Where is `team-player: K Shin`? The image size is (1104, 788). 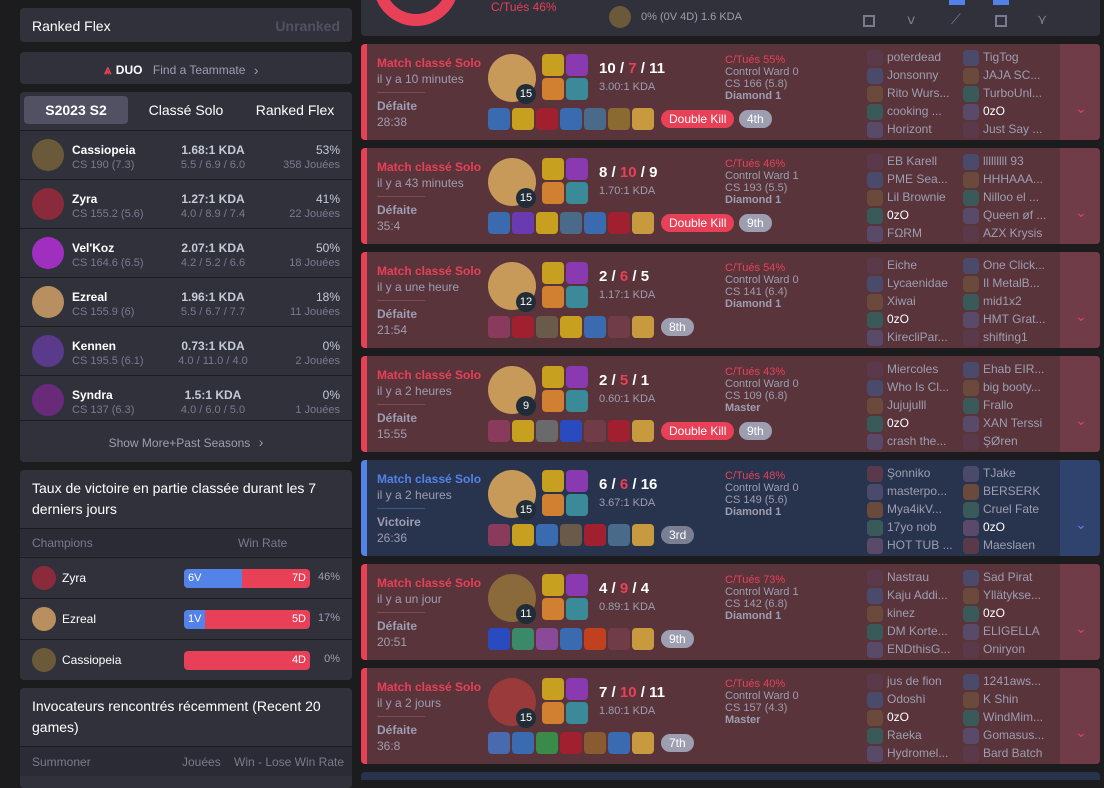 team-player: K Shin is located at coordinates (1008, 699).